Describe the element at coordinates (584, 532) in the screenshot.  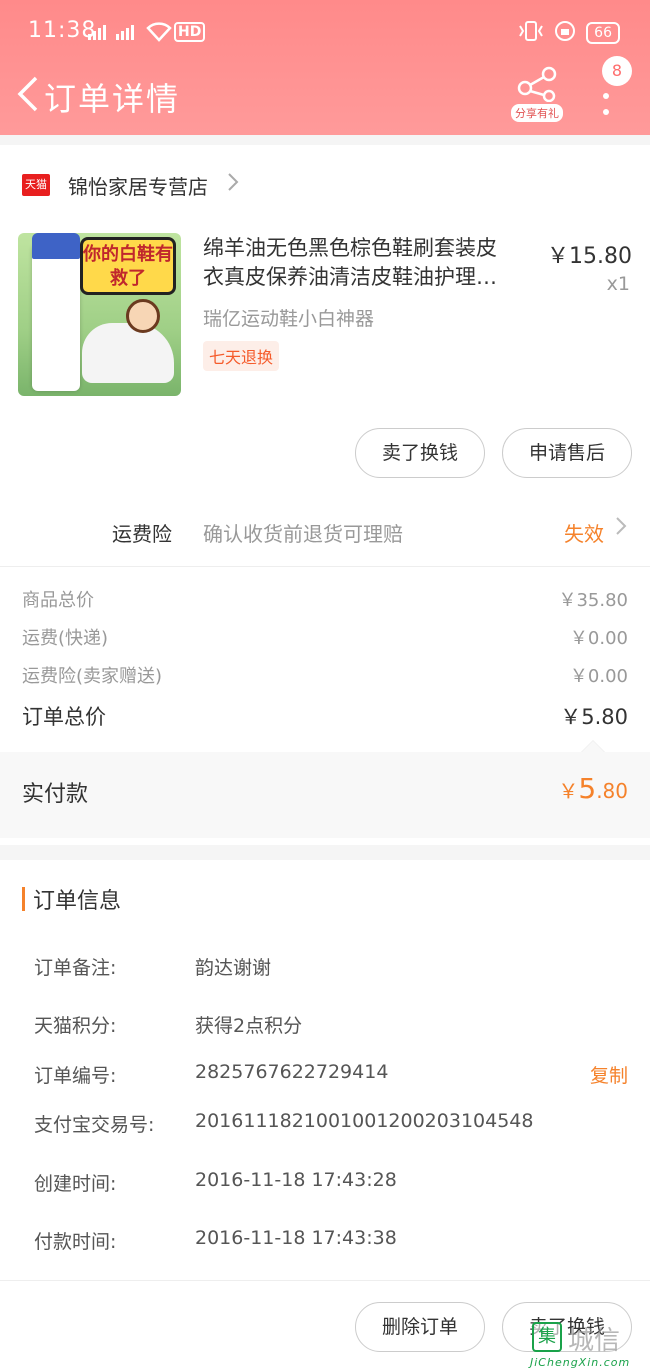
I see `shipping-insurance-status: 失效` at that location.